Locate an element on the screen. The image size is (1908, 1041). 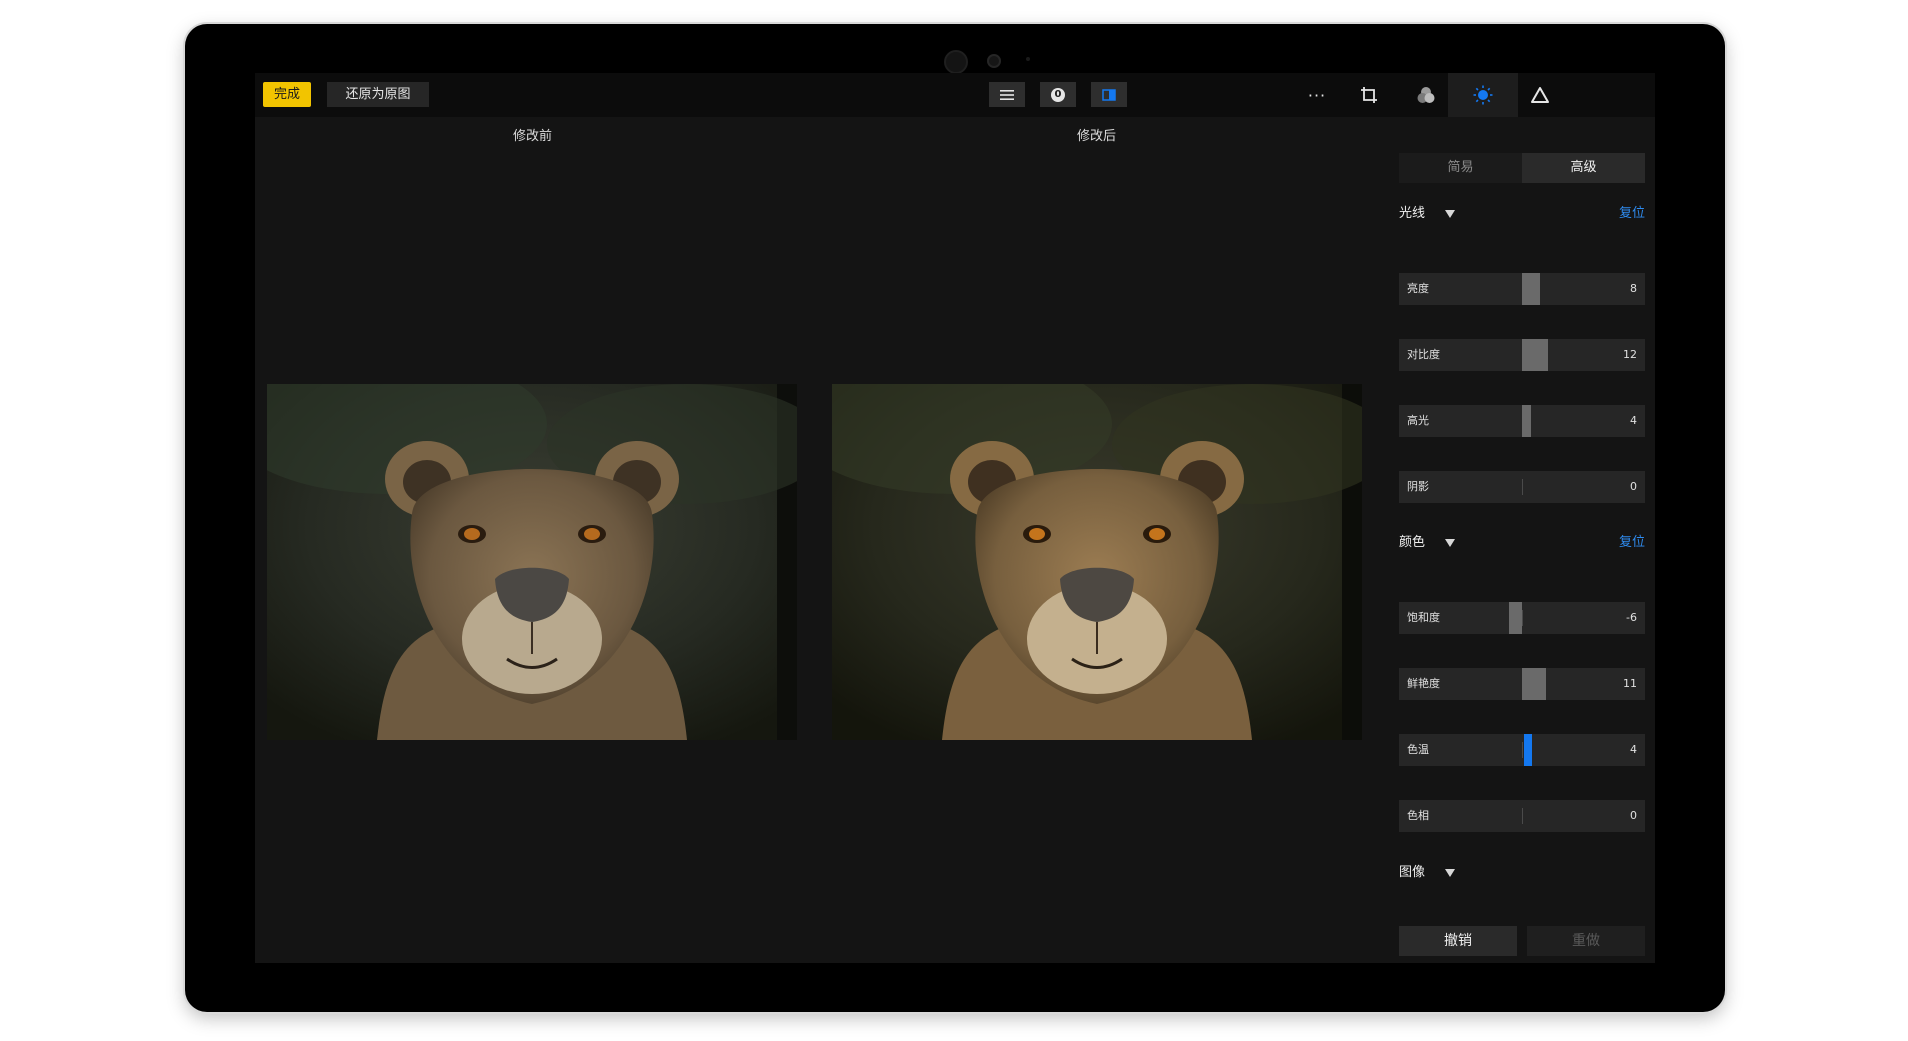
crop-icon is located at coordinates (1369, 95).